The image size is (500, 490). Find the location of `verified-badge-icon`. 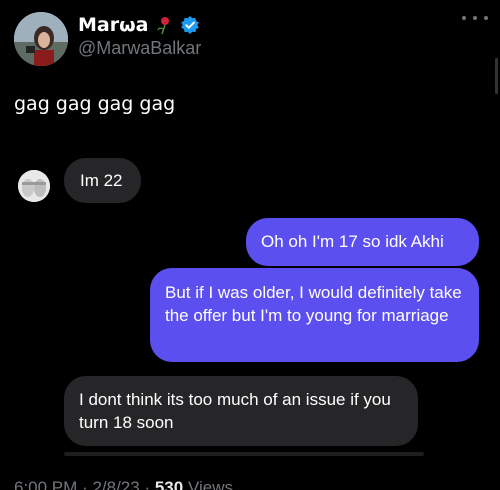

verified-badge-icon is located at coordinates (190, 25).